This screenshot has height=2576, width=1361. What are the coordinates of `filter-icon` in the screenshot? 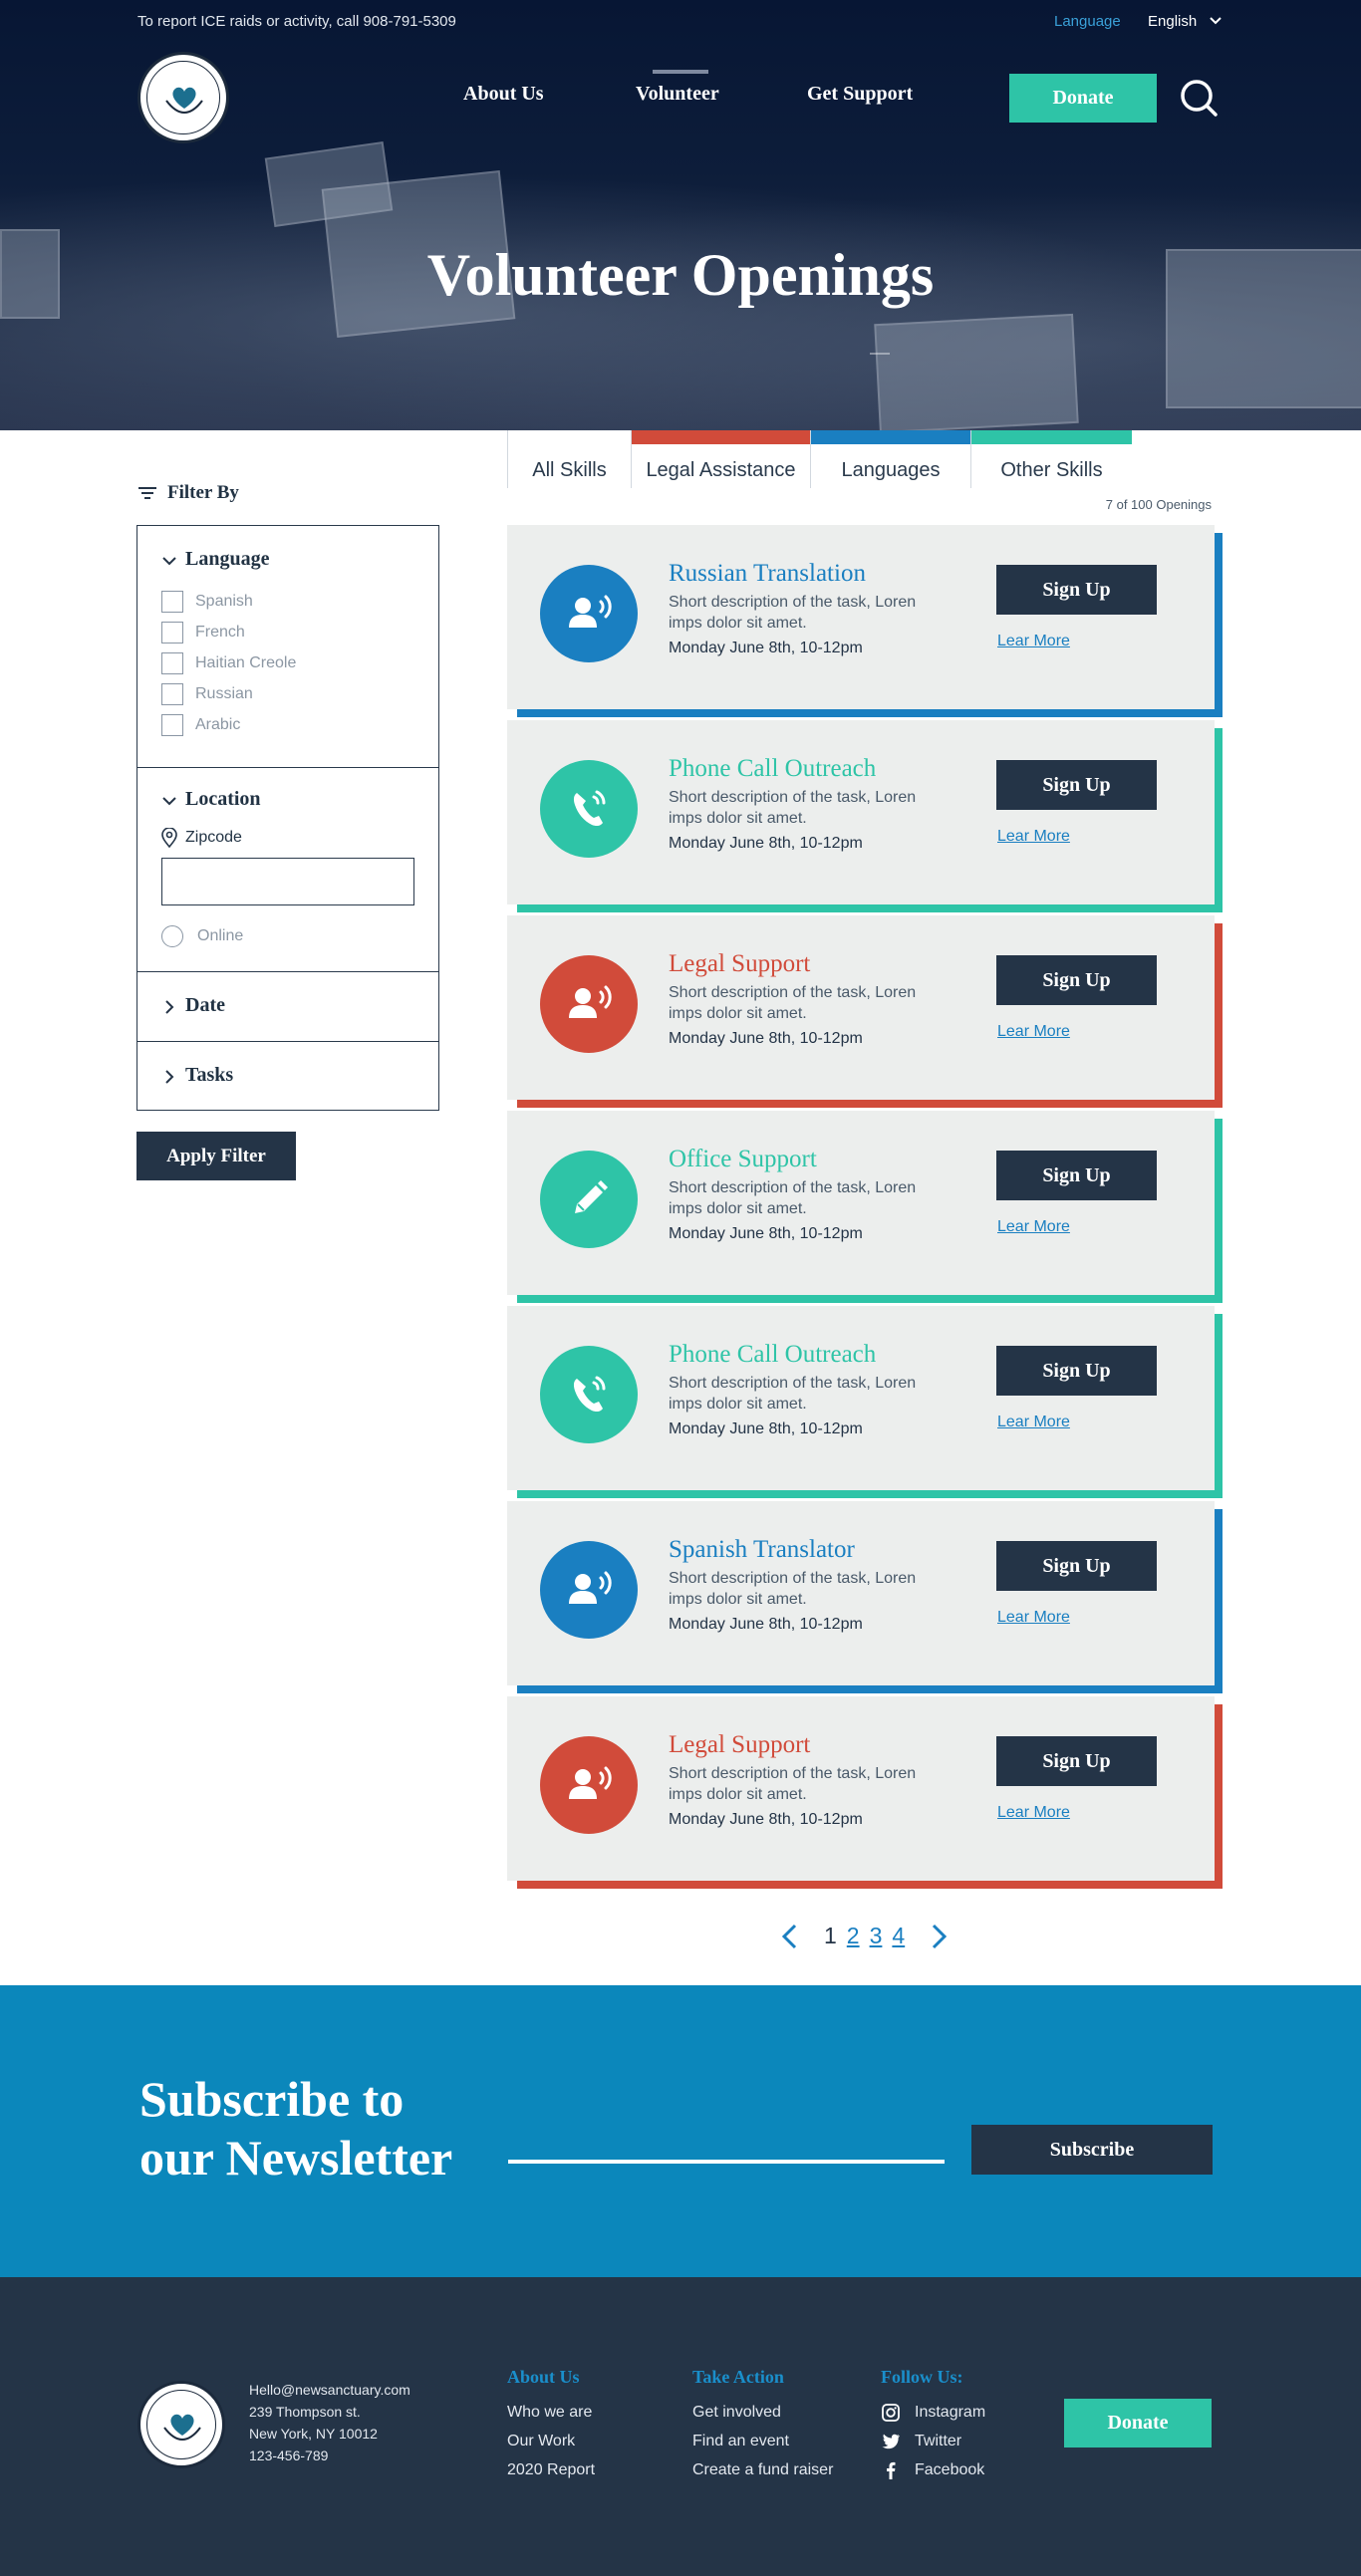 It's located at (147, 493).